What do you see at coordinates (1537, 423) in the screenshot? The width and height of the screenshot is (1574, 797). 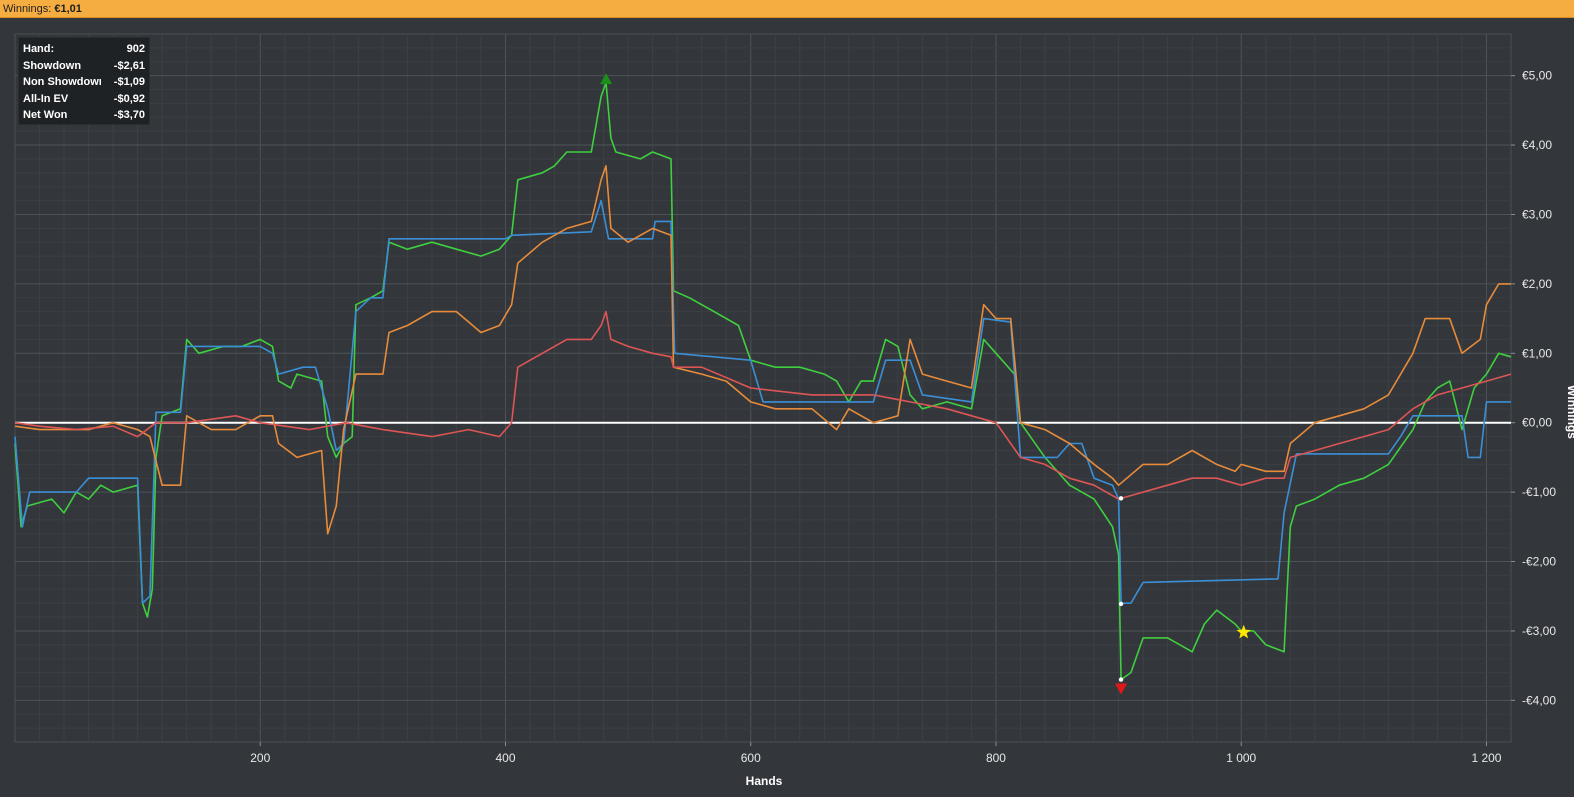 I see `y-tick-label: €0,00` at bounding box center [1537, 423].